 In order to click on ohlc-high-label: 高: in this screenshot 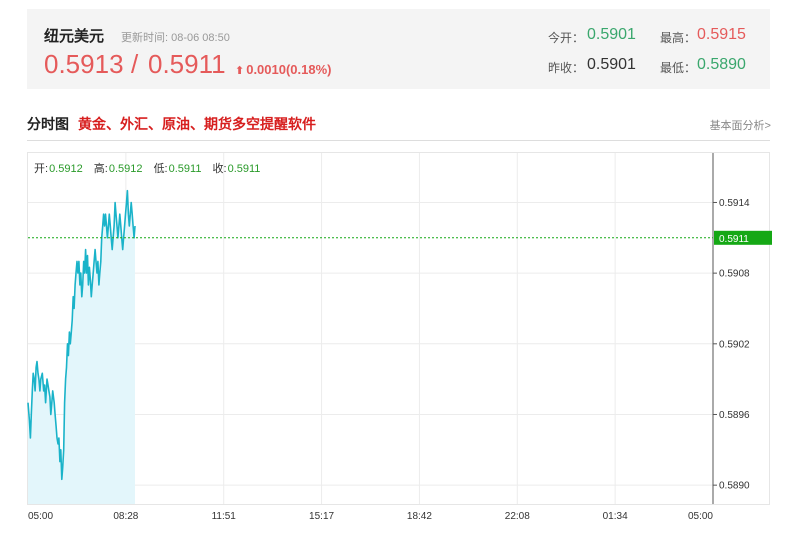, I will do `click(100, 169)`.